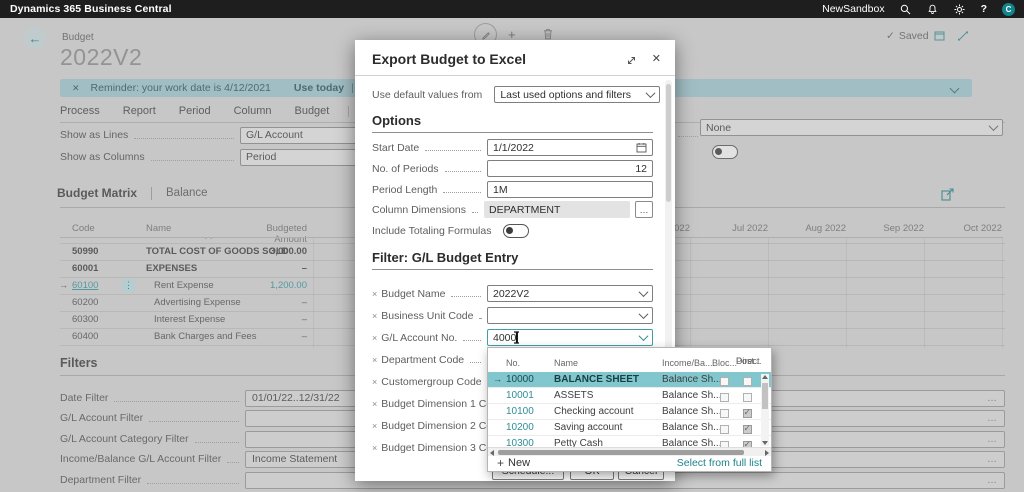 This screenshot has height=492, width=1024. Describe the element at coordinates (719, 463) in the screenshot. I see `select-from-full-list-link: Select from full list` at that location.